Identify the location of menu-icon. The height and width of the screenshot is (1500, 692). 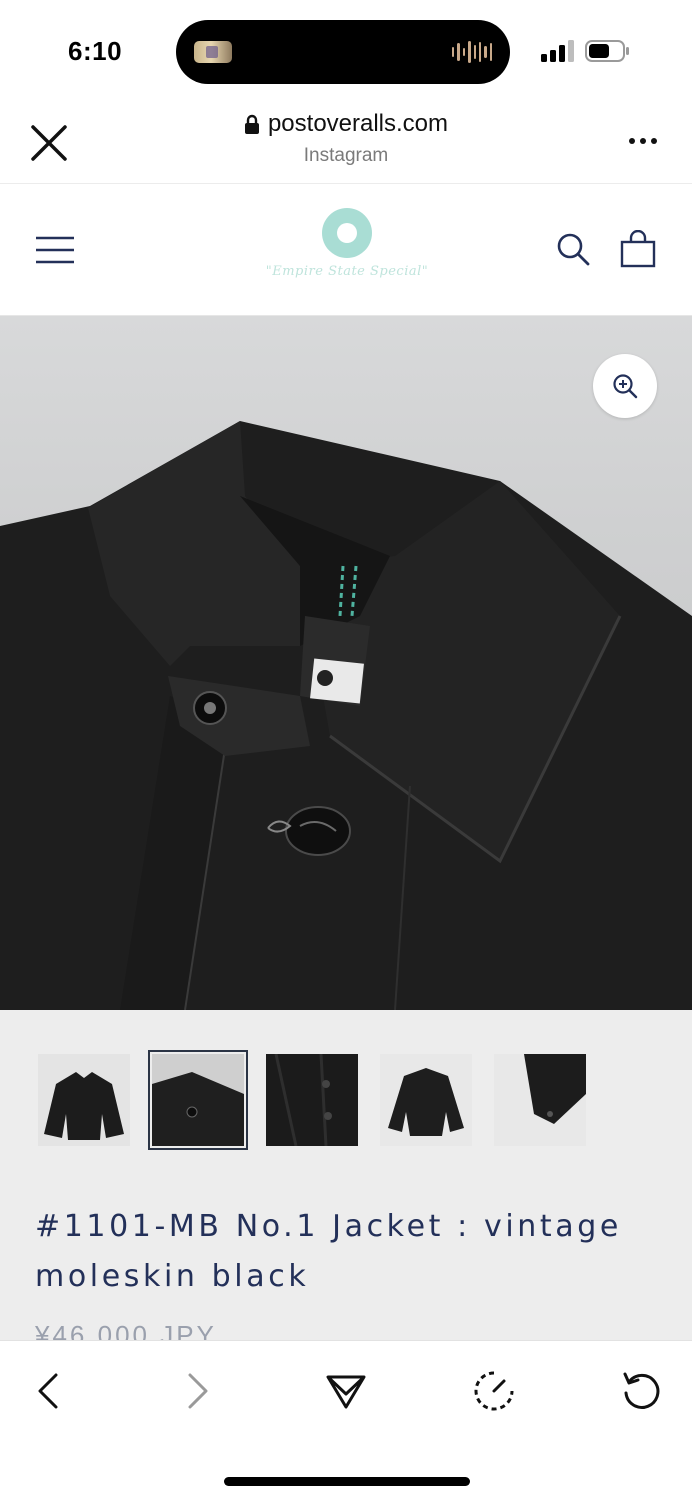
(55, 250).